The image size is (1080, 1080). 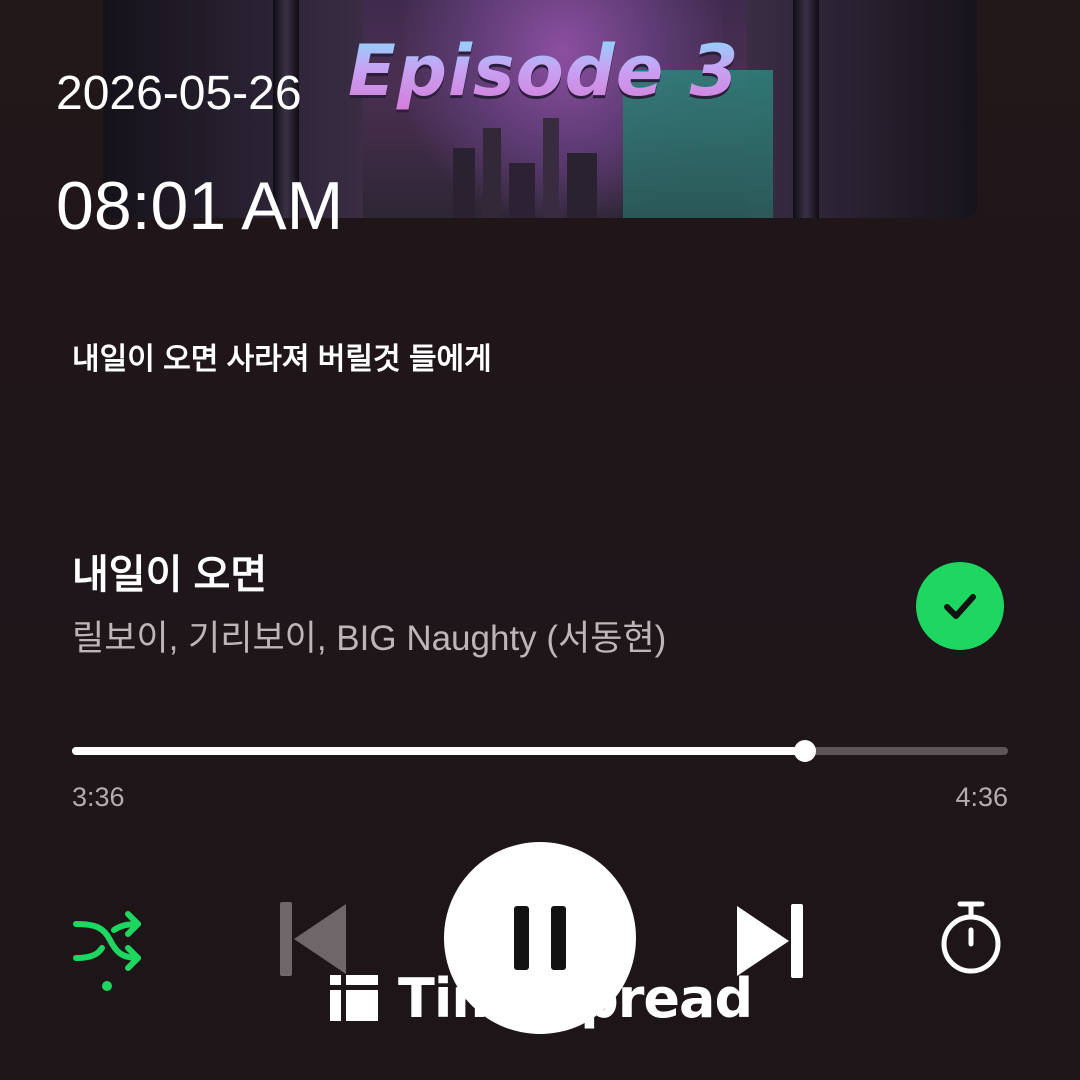 I want to click on previous-button, so click(x=314, y=940).